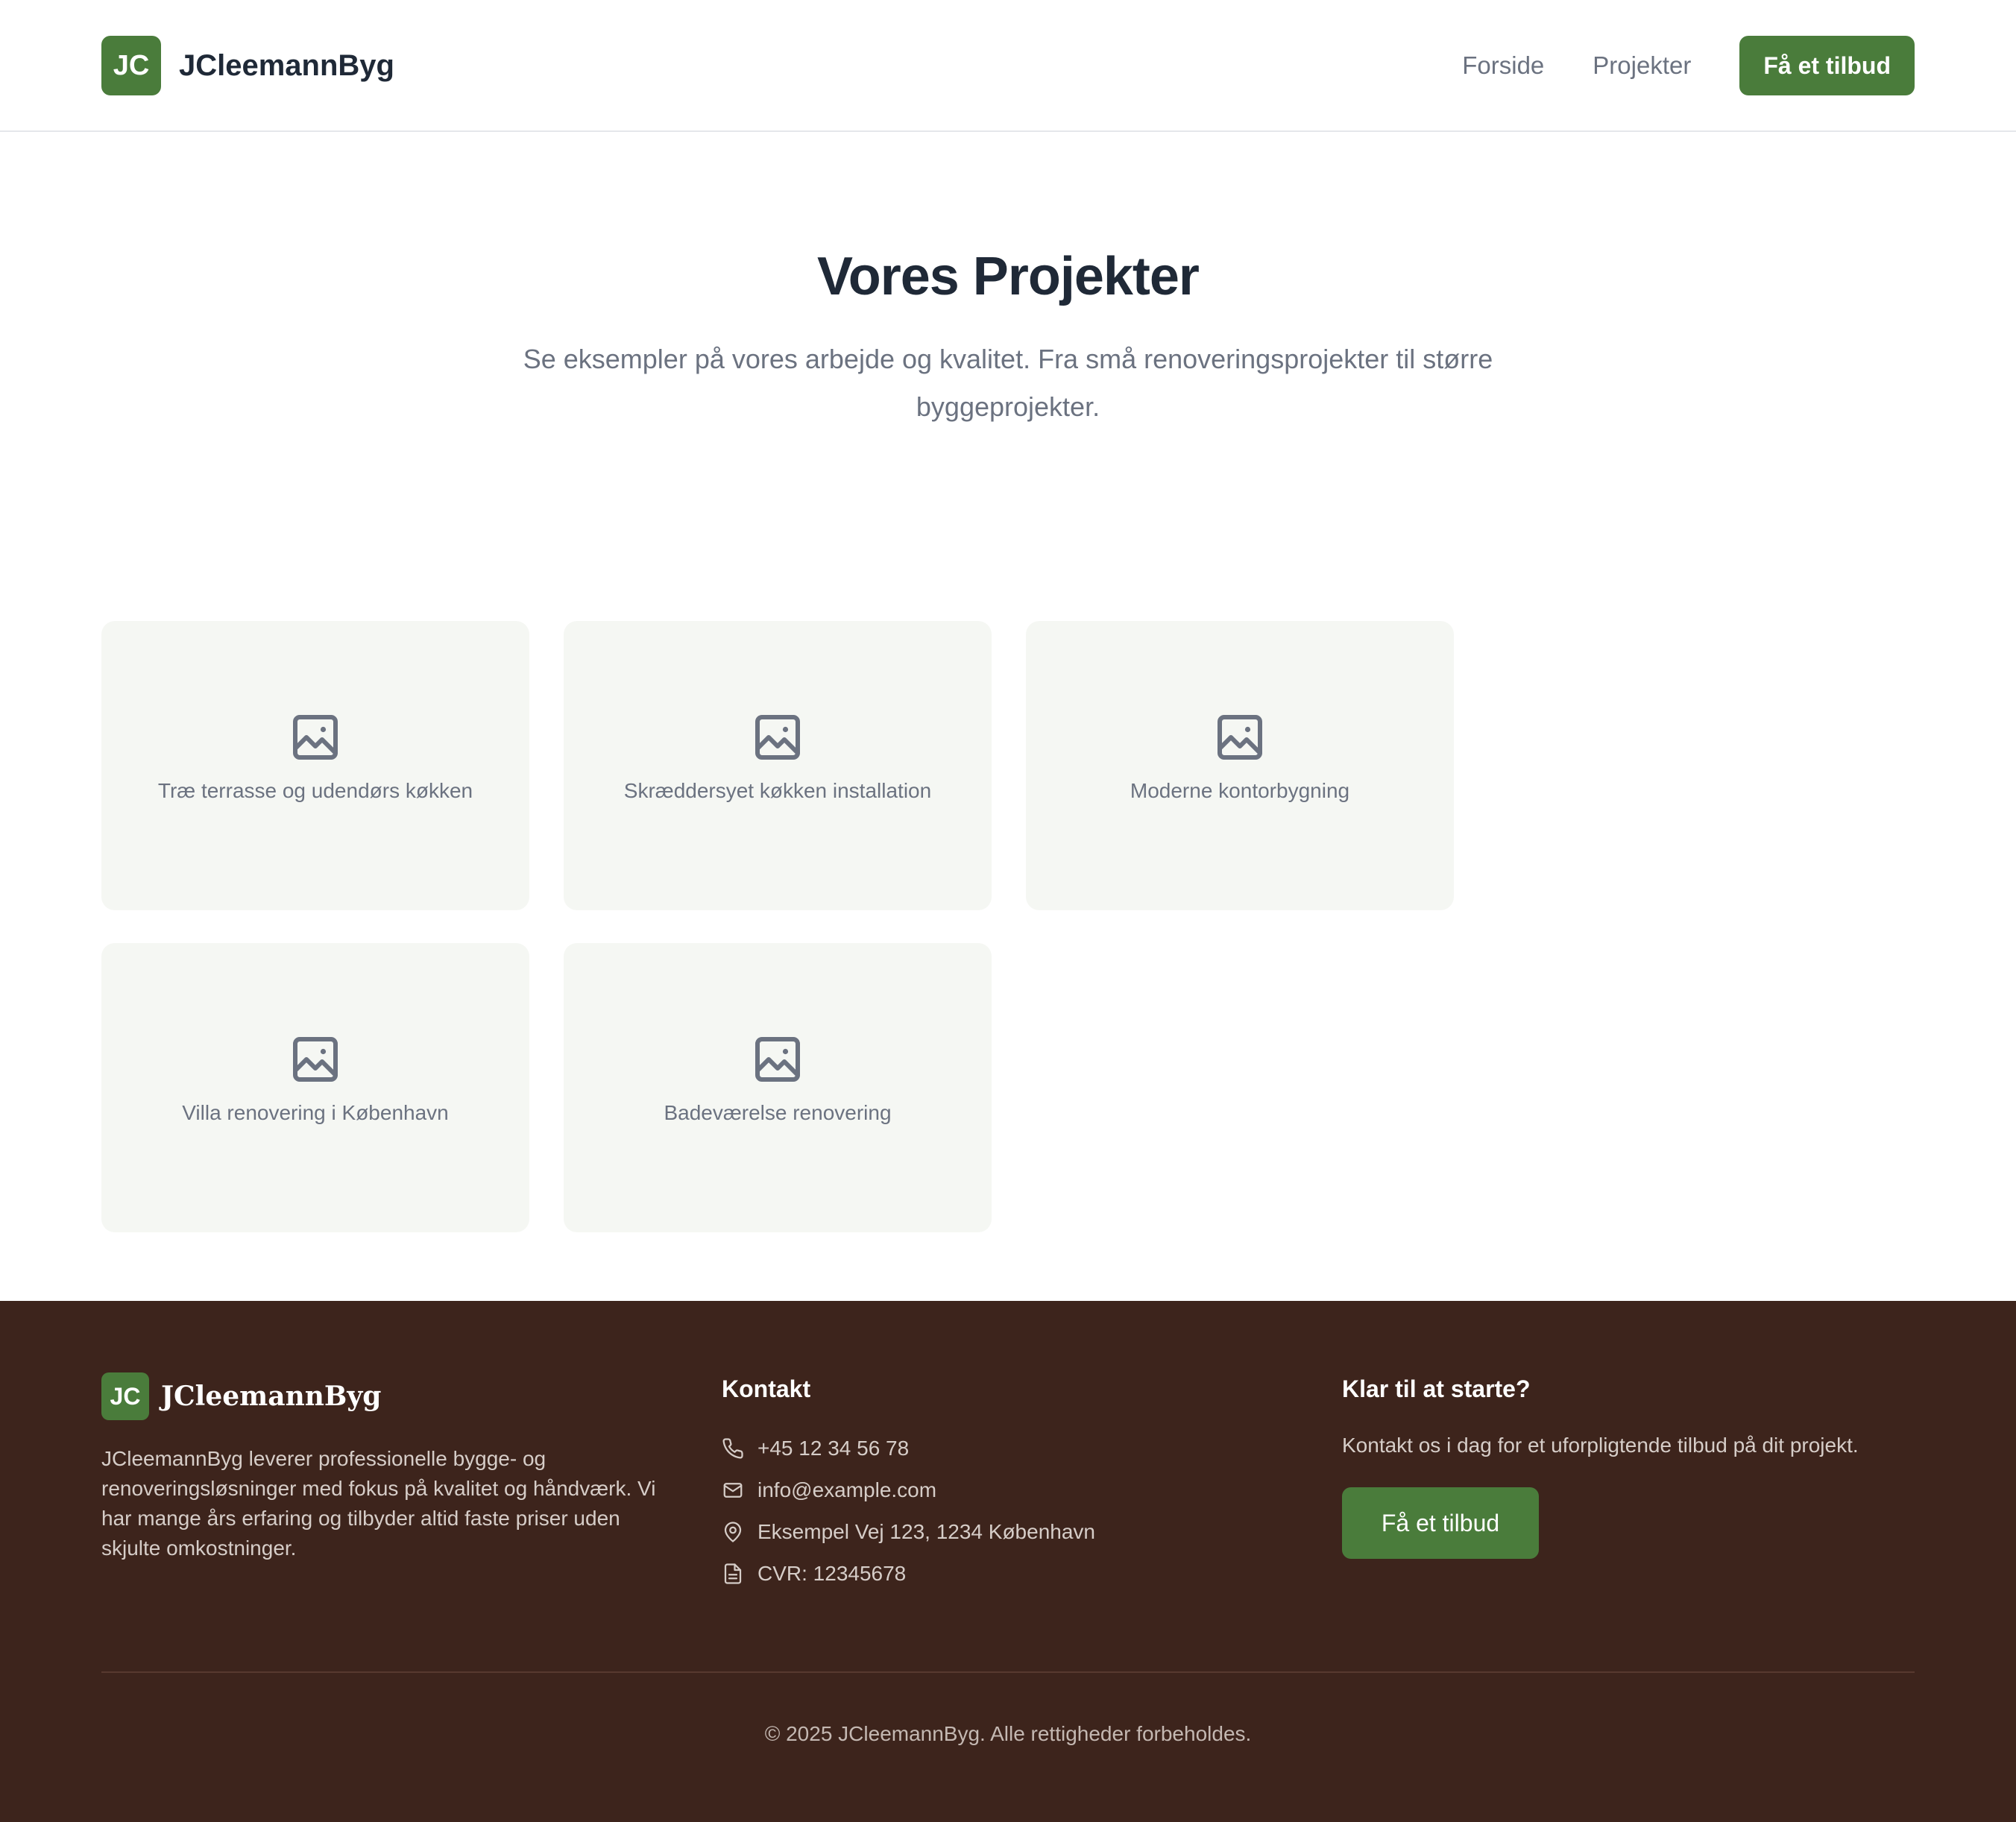 The height and width of the screenshot is (1822, 2016). Describe the element at coordinates (1503, 65) in the screenshot. I see `nav-link-forside: Forside` at that location.